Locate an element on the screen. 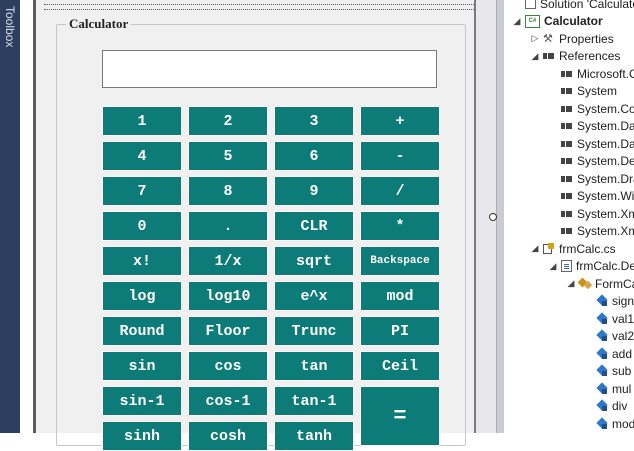 This screenshot has height=451, width=634. selection-border-inner is located at coordinates (259, 9).